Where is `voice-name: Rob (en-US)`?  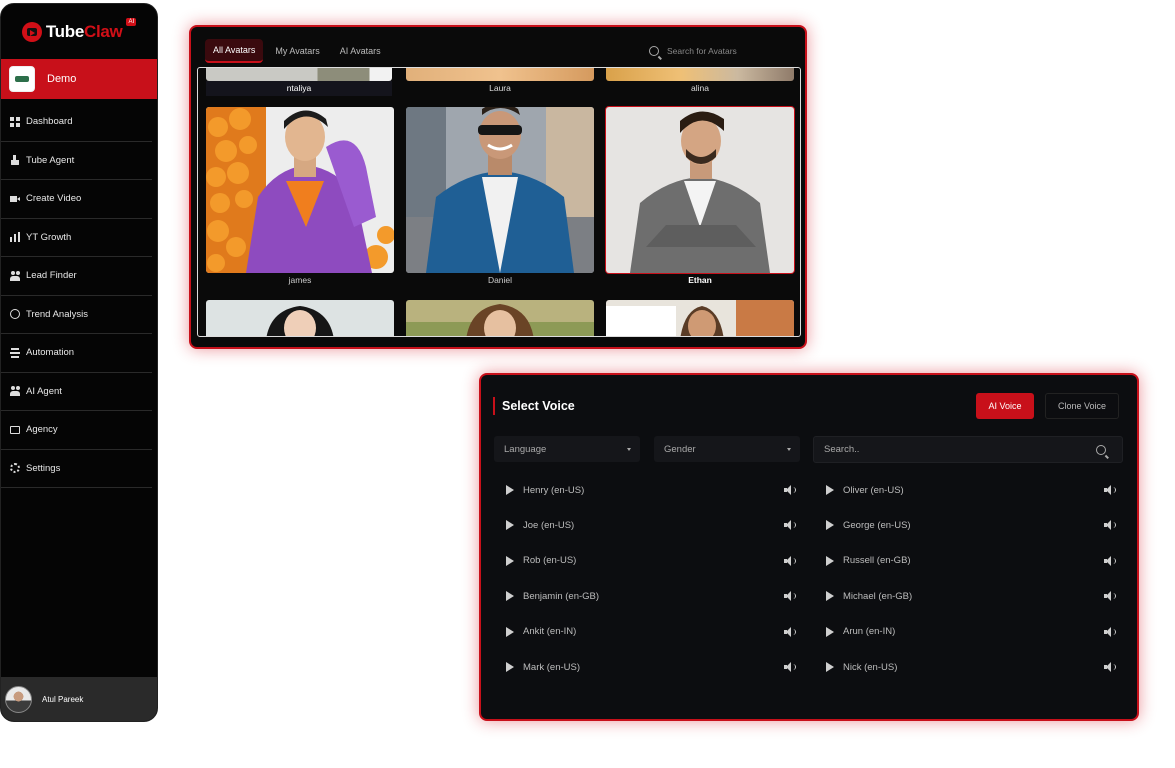 voice-name: Rob (en-US) is located at coordinates (550, 561).